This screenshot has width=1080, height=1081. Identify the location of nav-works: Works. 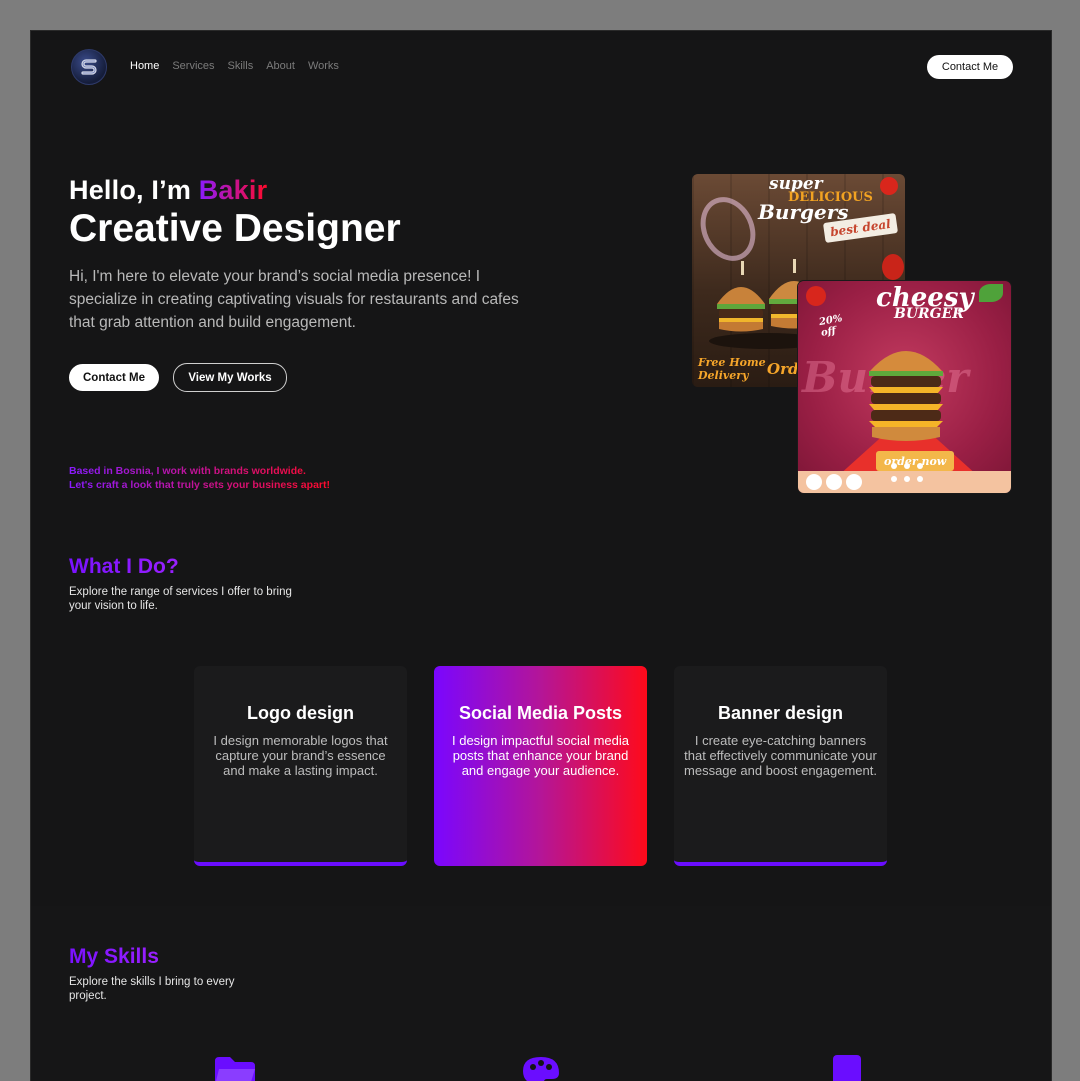
(323, 66).